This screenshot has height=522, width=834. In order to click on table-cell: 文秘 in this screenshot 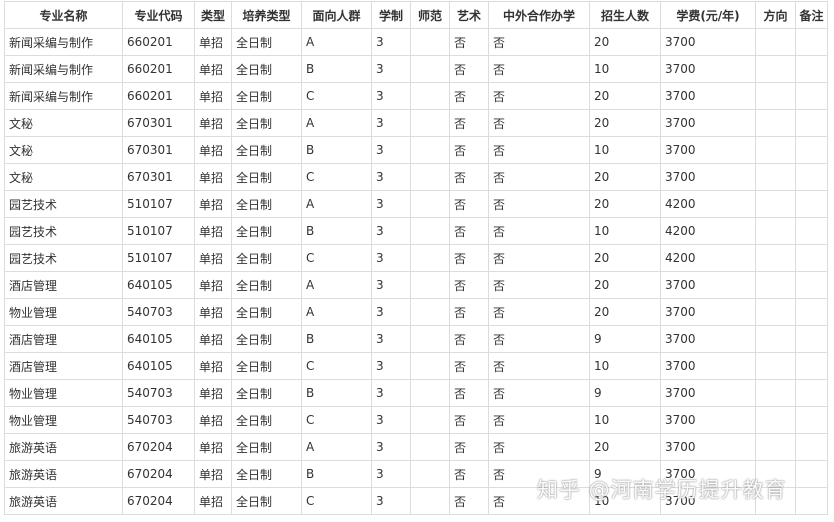, I will do `click(63, 177)`.